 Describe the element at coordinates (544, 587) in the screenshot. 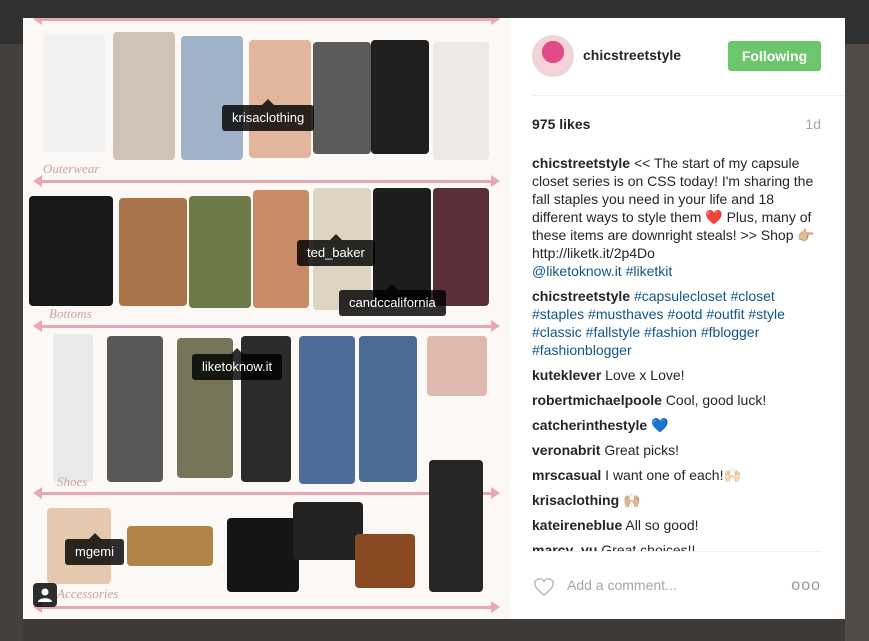

I see `heart-icon` at that location.